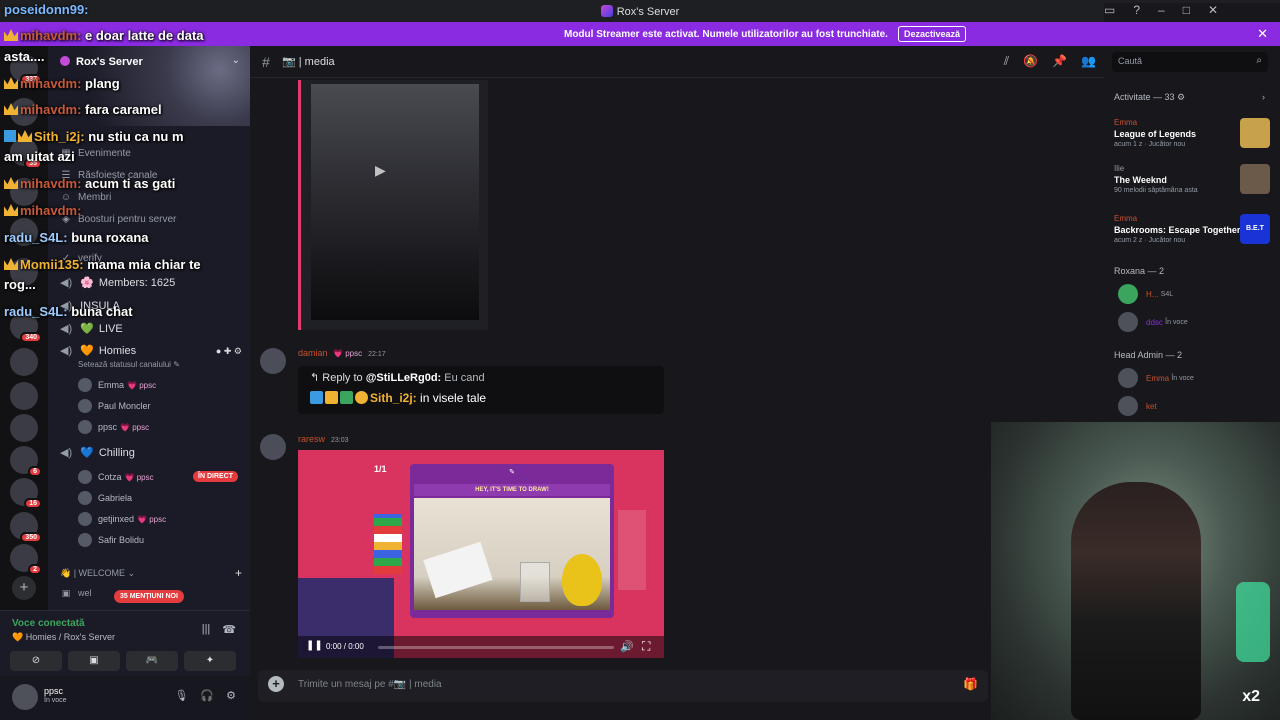  Describe the element at coordinates (90, 305) in the screenshot. I see `voice-channel-insula: ◀) INSULA` at that location.